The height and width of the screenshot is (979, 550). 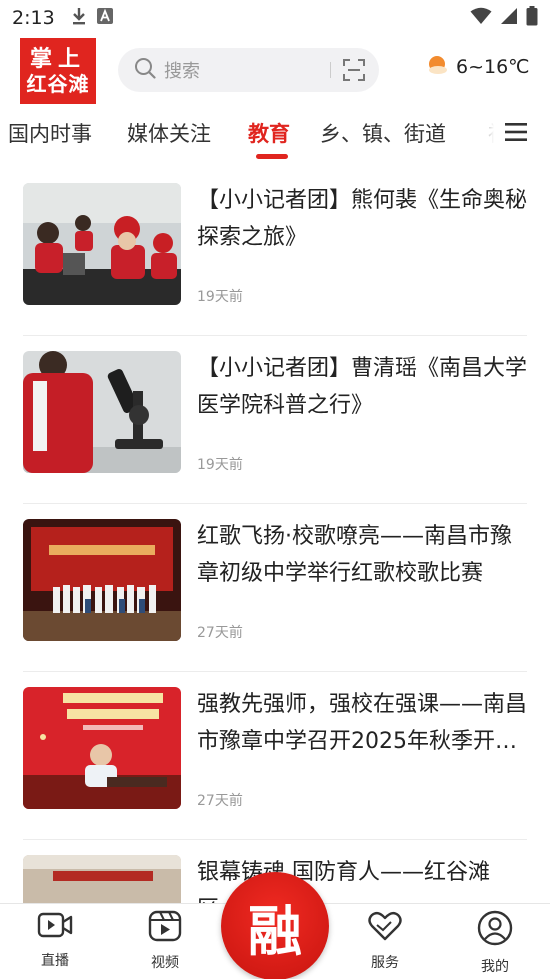 What do you see at coordinates (495, 967) in the screenshot?
I see `nav-label: 我的` at bounding box center [495, 967].